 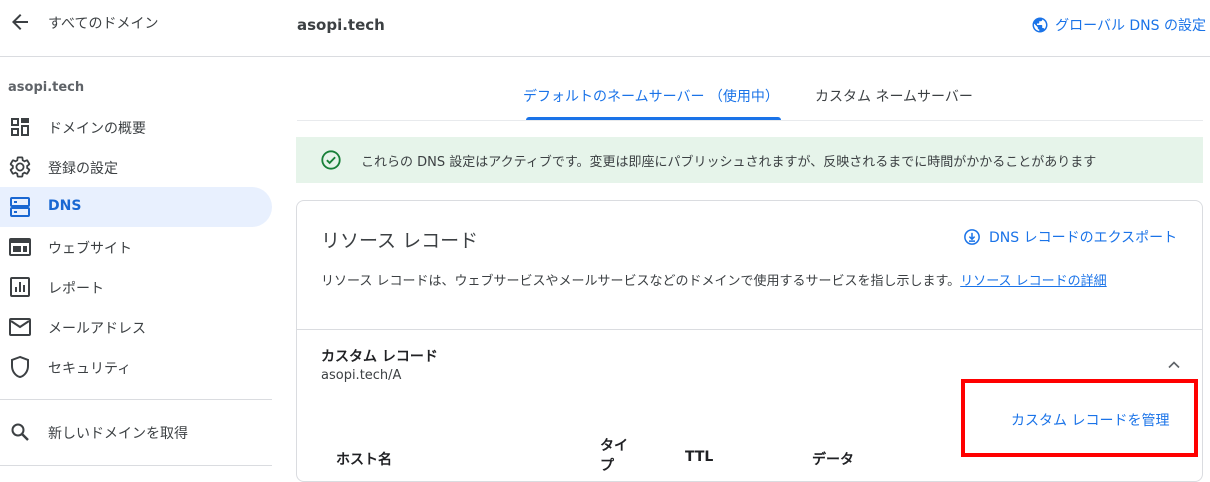 I want to click on sidebar-item-overview: ドメインの概要, so click(x=136, y=127).